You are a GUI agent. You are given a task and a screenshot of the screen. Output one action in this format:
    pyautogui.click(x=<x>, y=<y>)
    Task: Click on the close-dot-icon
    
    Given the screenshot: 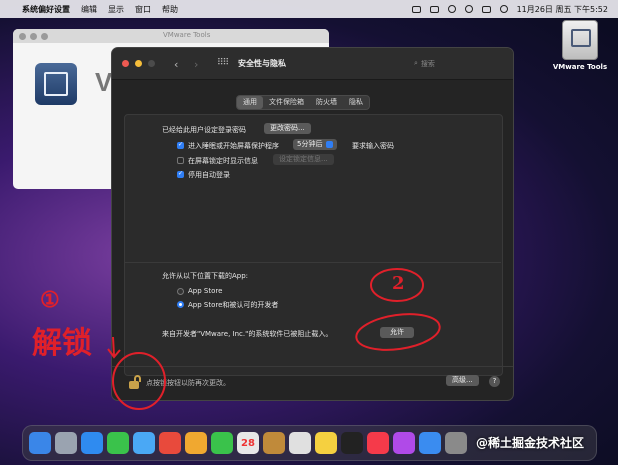 What is the action you would take?
    pyautogui.click(x=22, y=36)
    